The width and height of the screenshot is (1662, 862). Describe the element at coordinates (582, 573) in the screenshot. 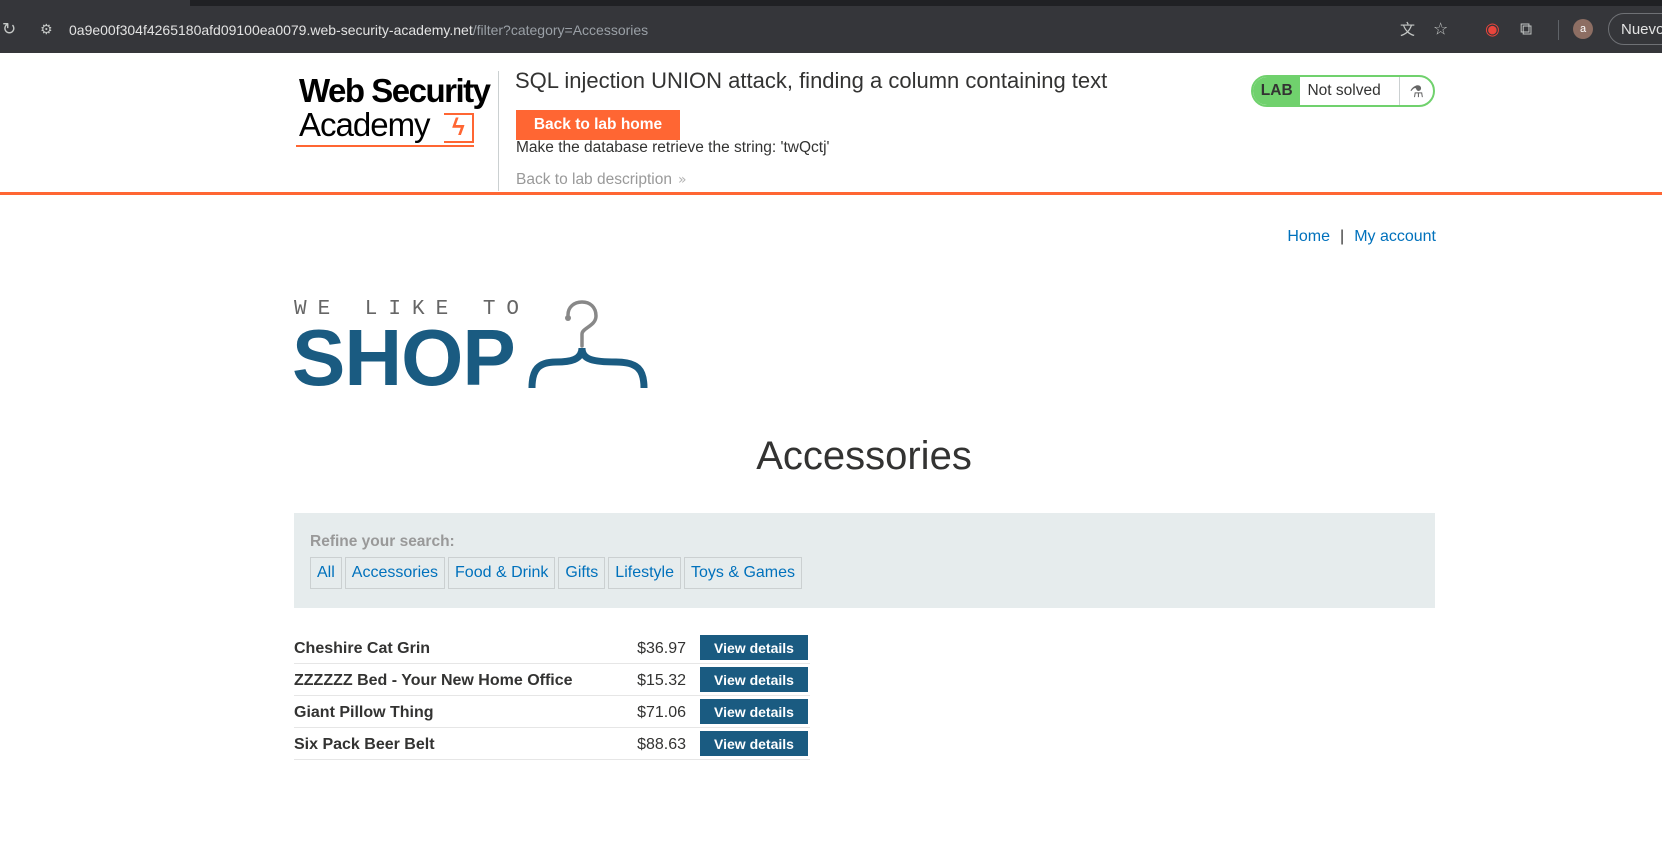

I see `filter-gifts: Gifts` at that location.